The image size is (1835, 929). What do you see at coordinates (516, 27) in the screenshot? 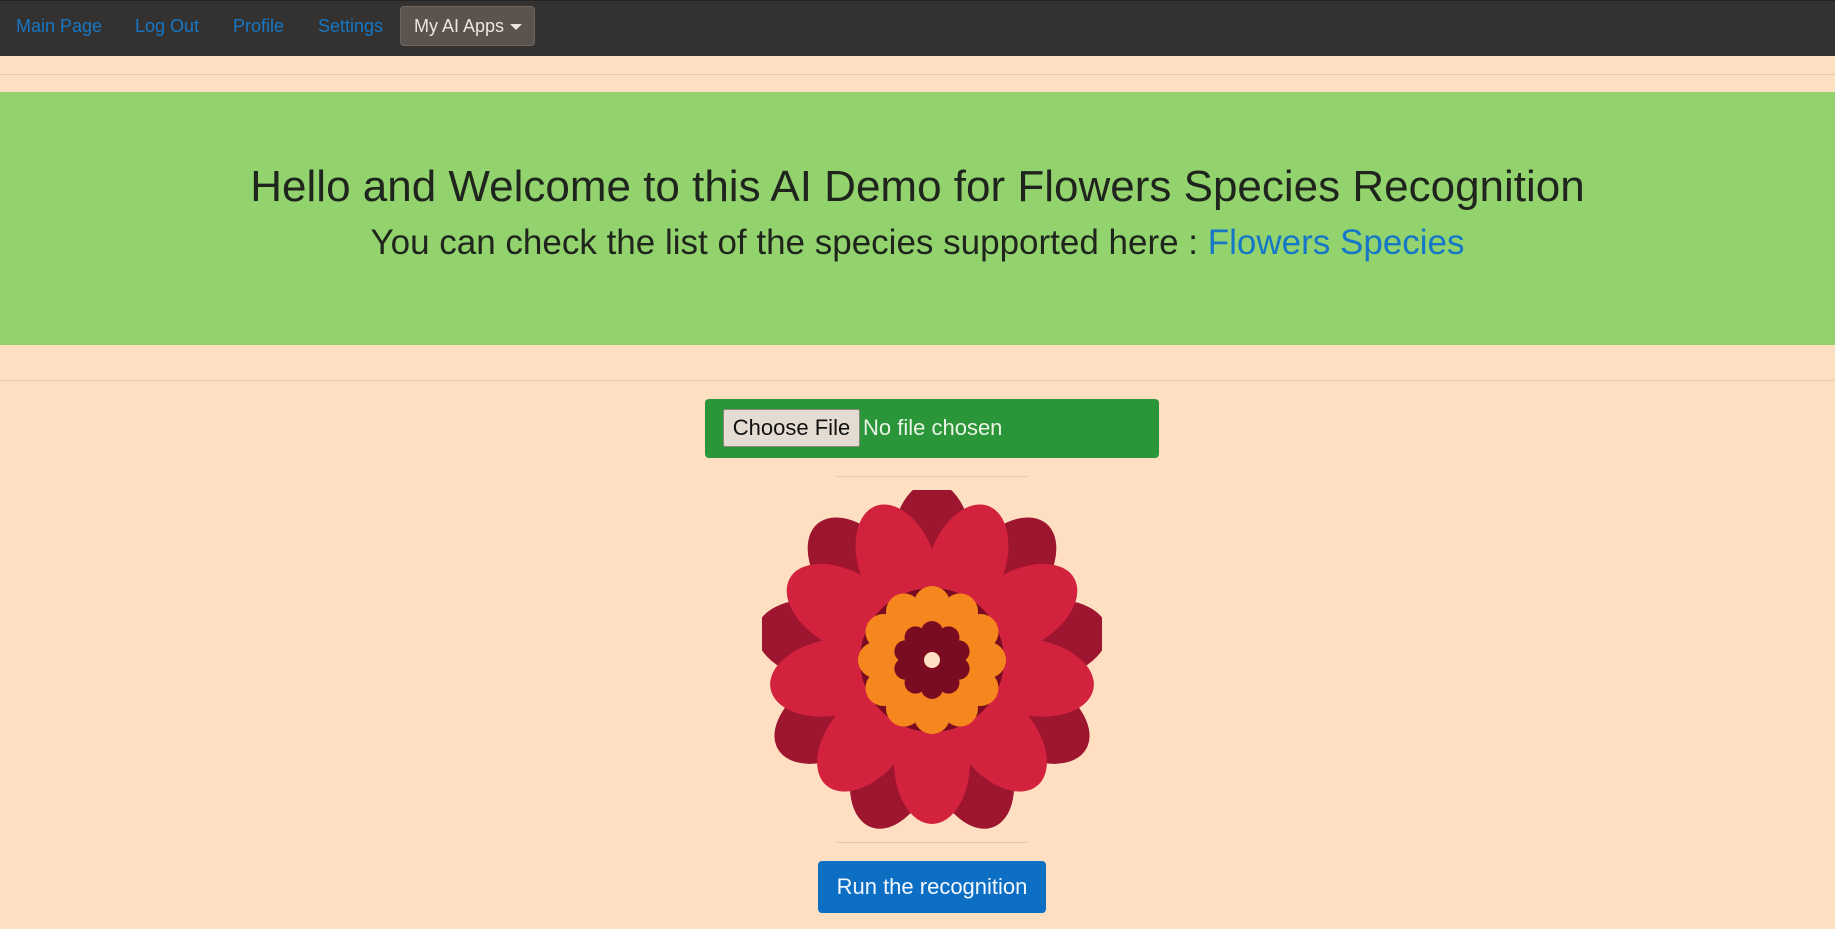
I see `caret-down-icon` at bounding box center [516, 27].